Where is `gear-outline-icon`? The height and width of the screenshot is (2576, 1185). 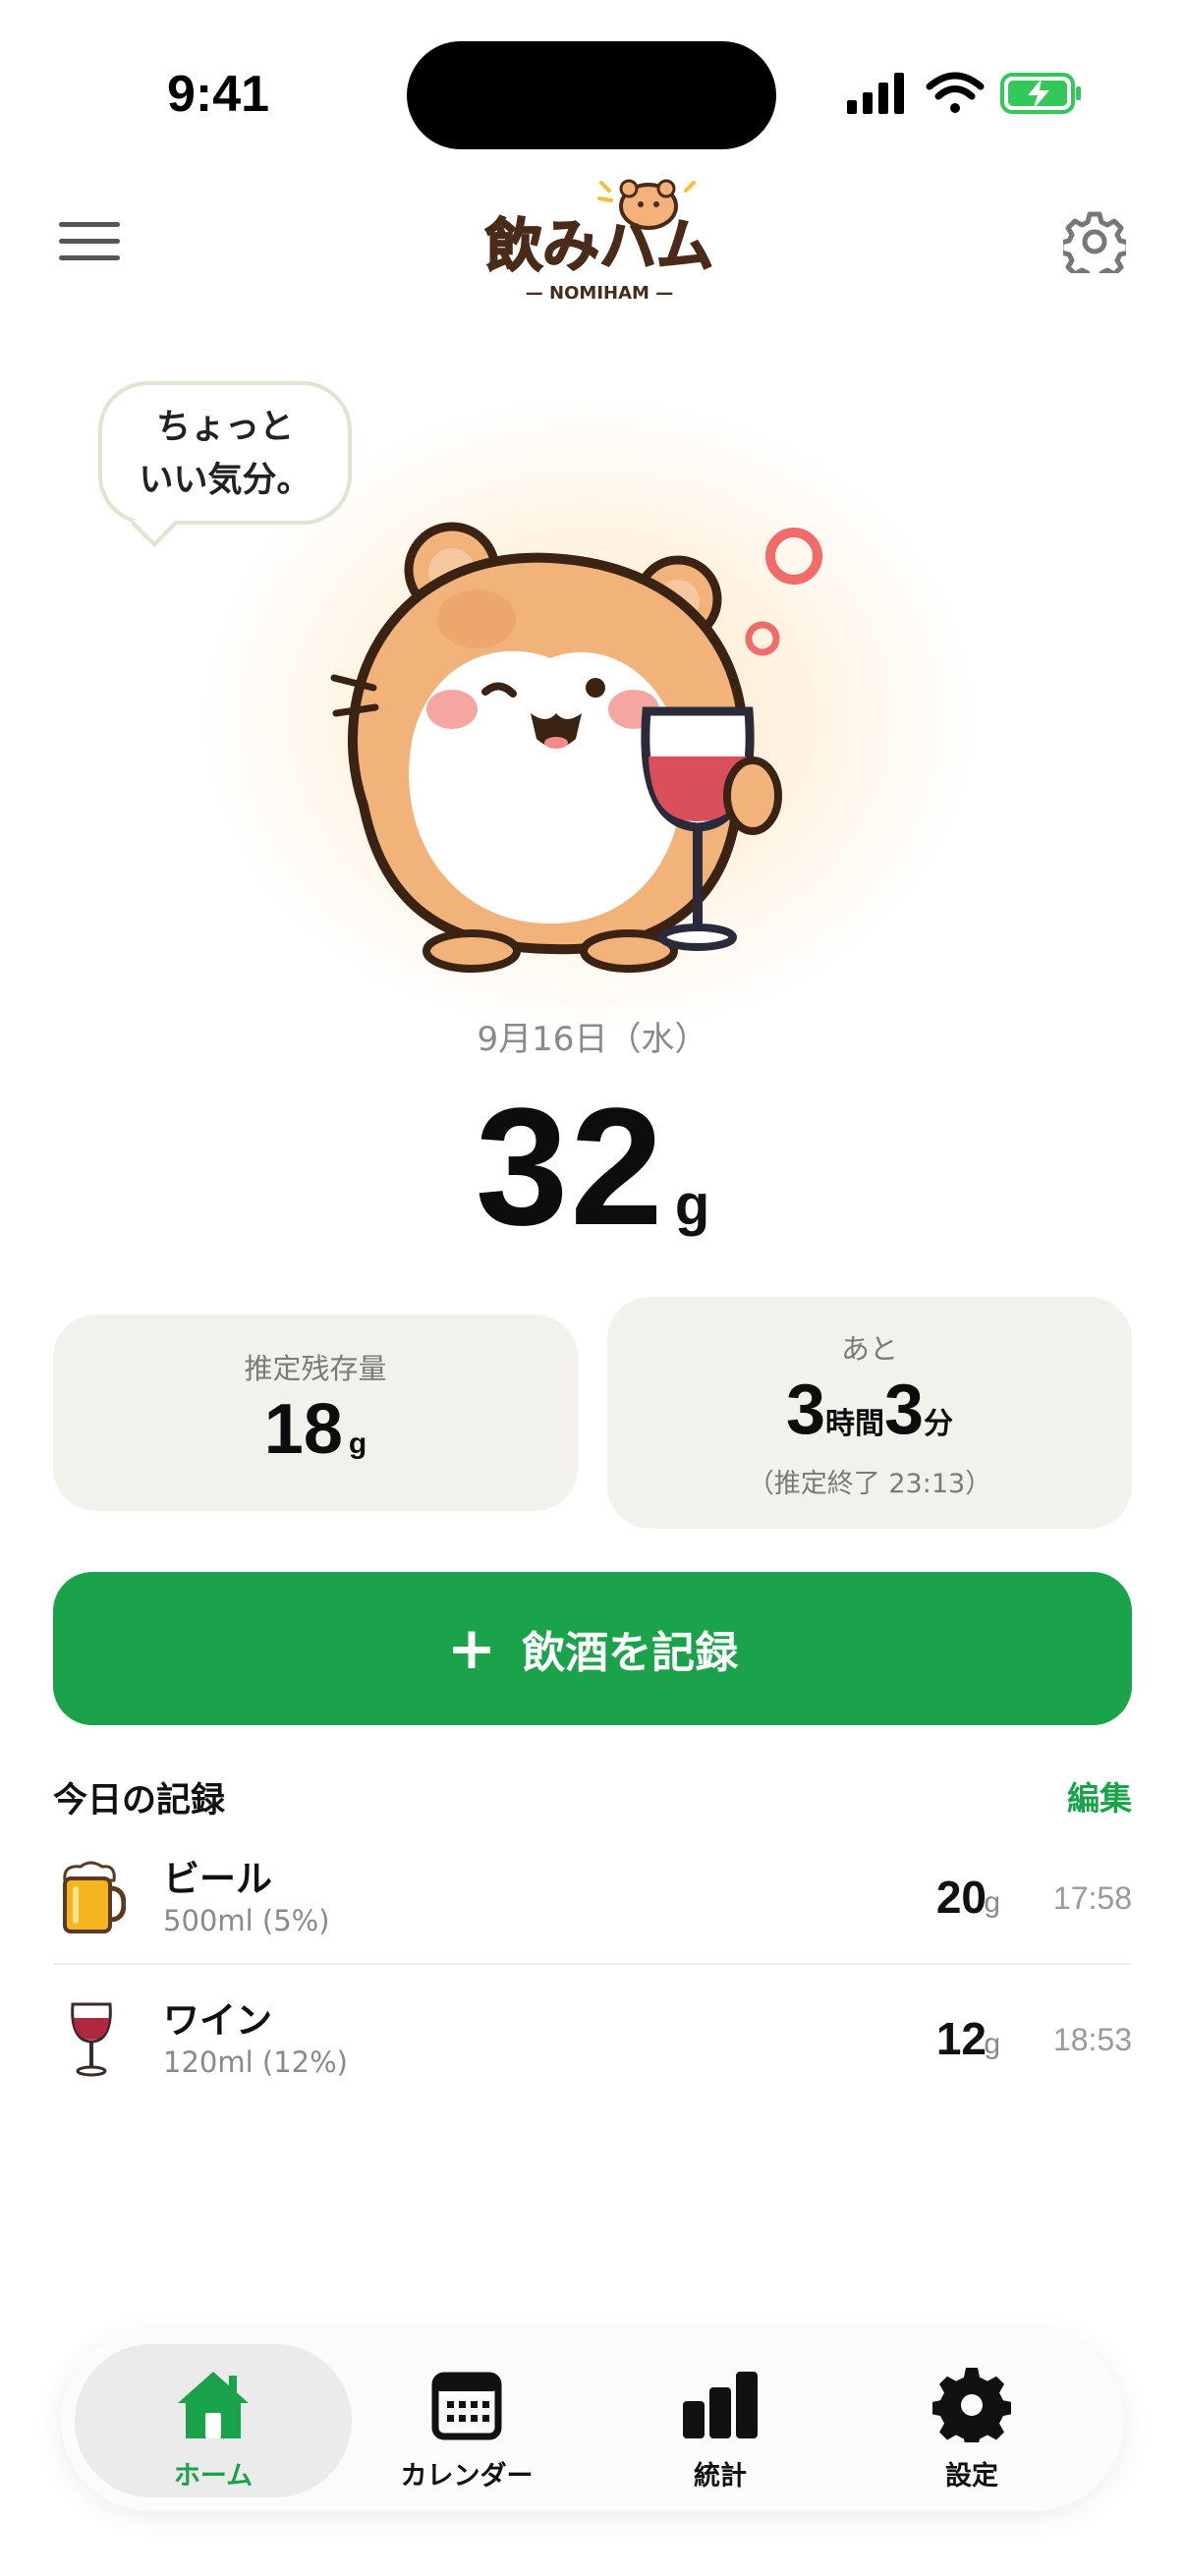 gear-outline-icon is located at coordinates (1095, 242).